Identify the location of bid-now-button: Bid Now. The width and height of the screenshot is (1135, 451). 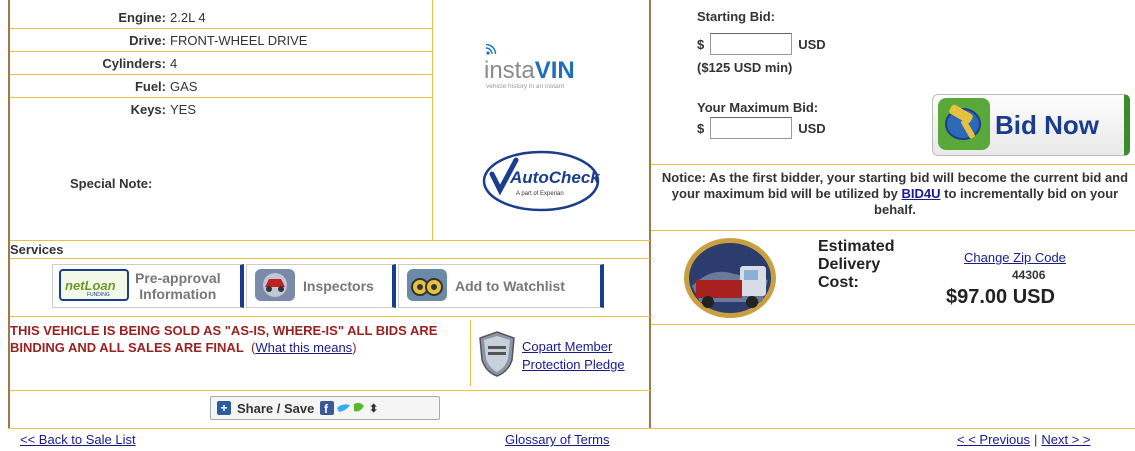
(1031, 125).